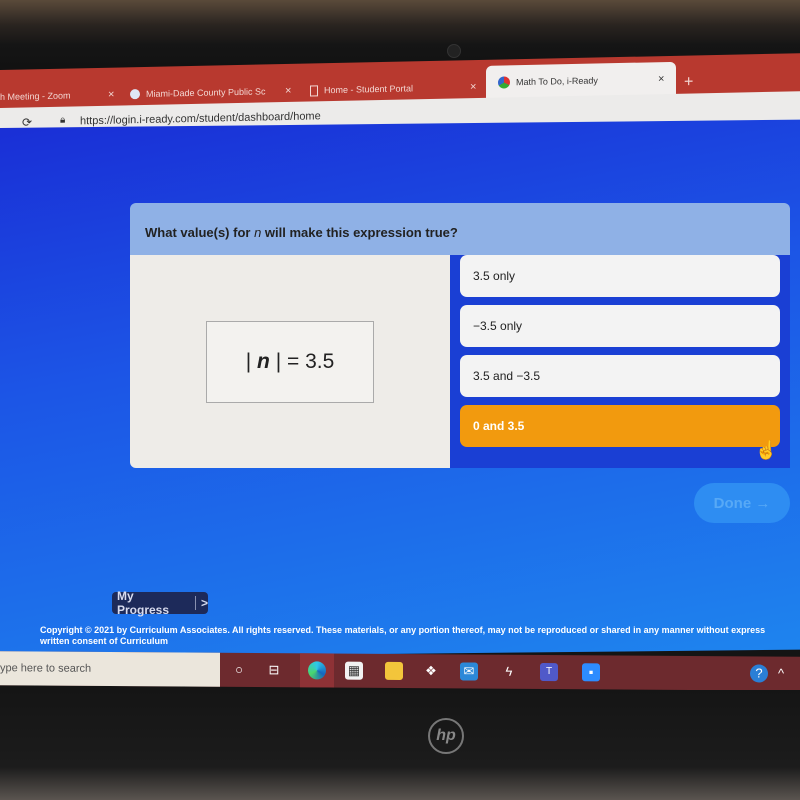 The width and height of the screenshot is (800, 800). What do you see at coordinates (759, 673) in the screenshot?
I see `help-icon: ?` at bounding box center [759, 673].